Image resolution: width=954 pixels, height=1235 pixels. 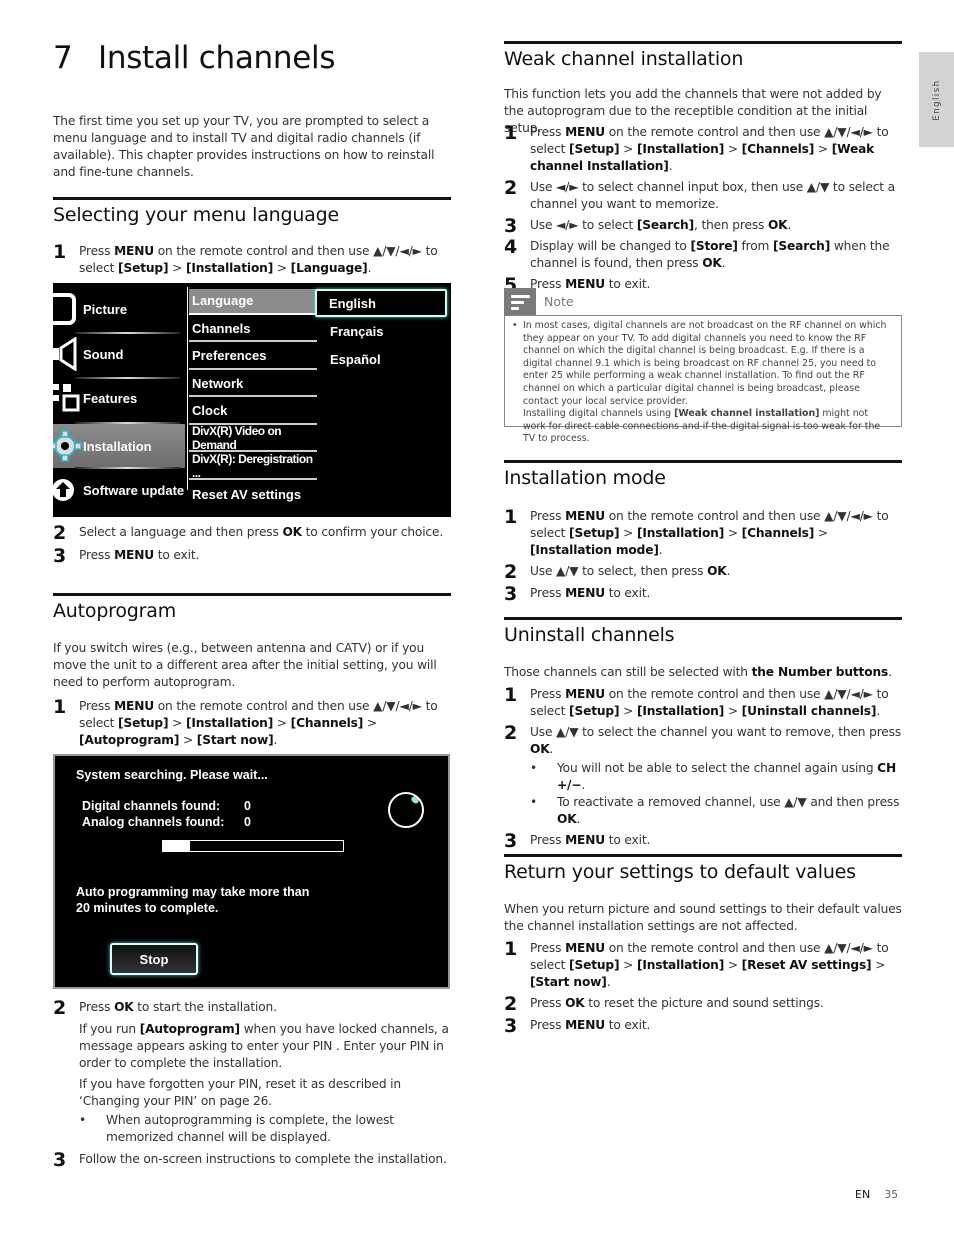 I want to click on loading-spinner-icon, so click(x=406, y=810).